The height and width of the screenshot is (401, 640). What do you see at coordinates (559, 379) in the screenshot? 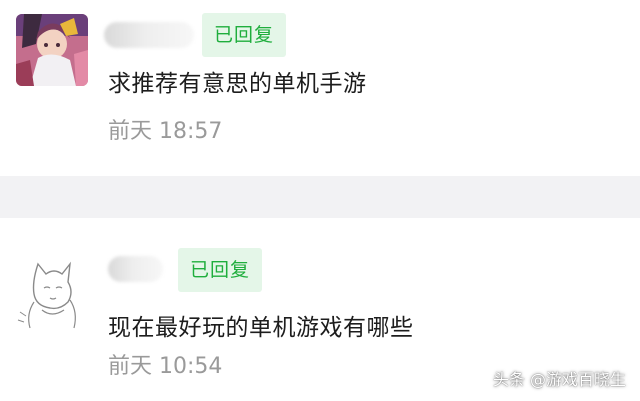
I see `source-watermark: 头条 @游戏百晓生` at bounding box center [559, 379].